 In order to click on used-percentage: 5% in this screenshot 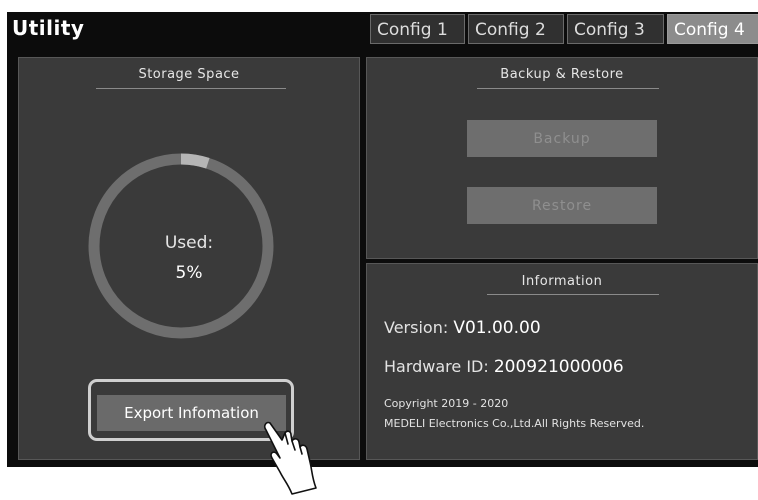, I will do `click(189, 273)`.